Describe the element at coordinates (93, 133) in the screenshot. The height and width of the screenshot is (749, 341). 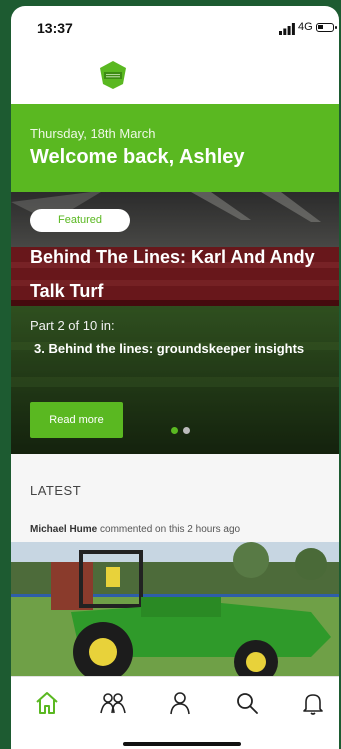
I see `current-date: Thursday, 18th March` at that location.